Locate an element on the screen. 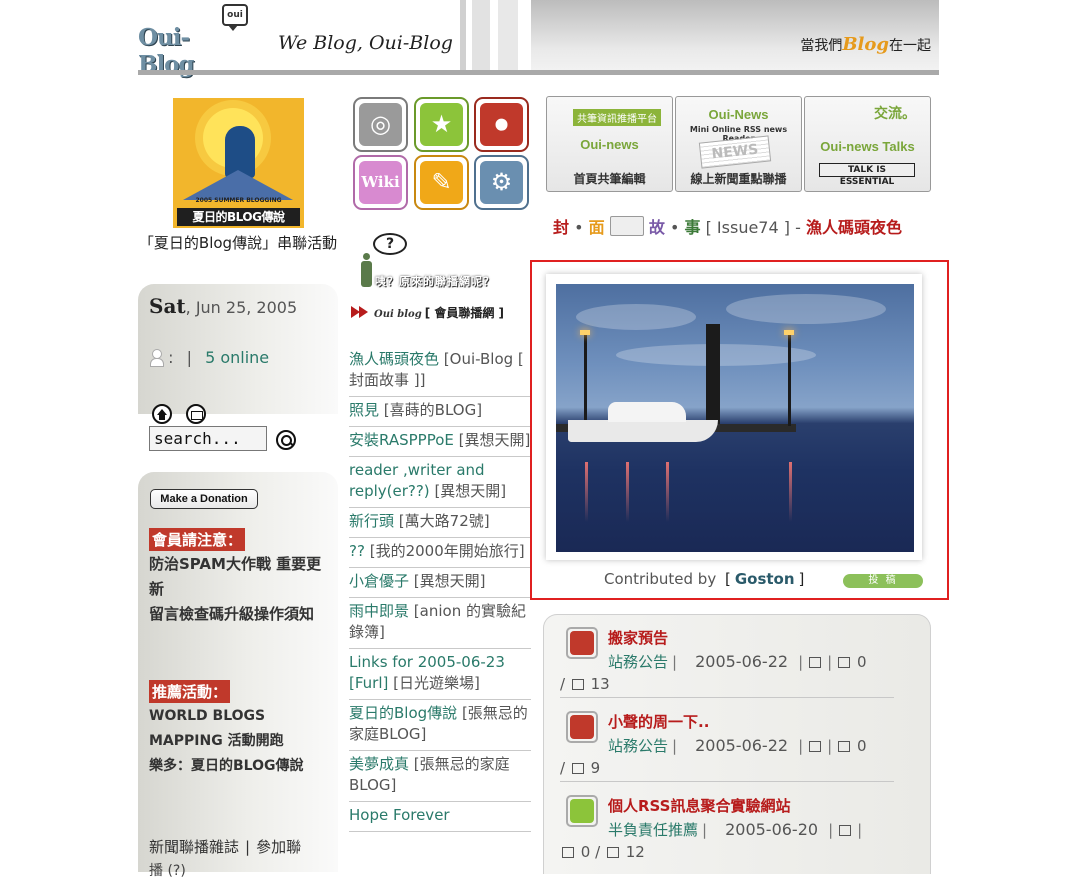 This screenshot has height=880, width=1076. cover-char: 故 is located at coordinates (656, 227).